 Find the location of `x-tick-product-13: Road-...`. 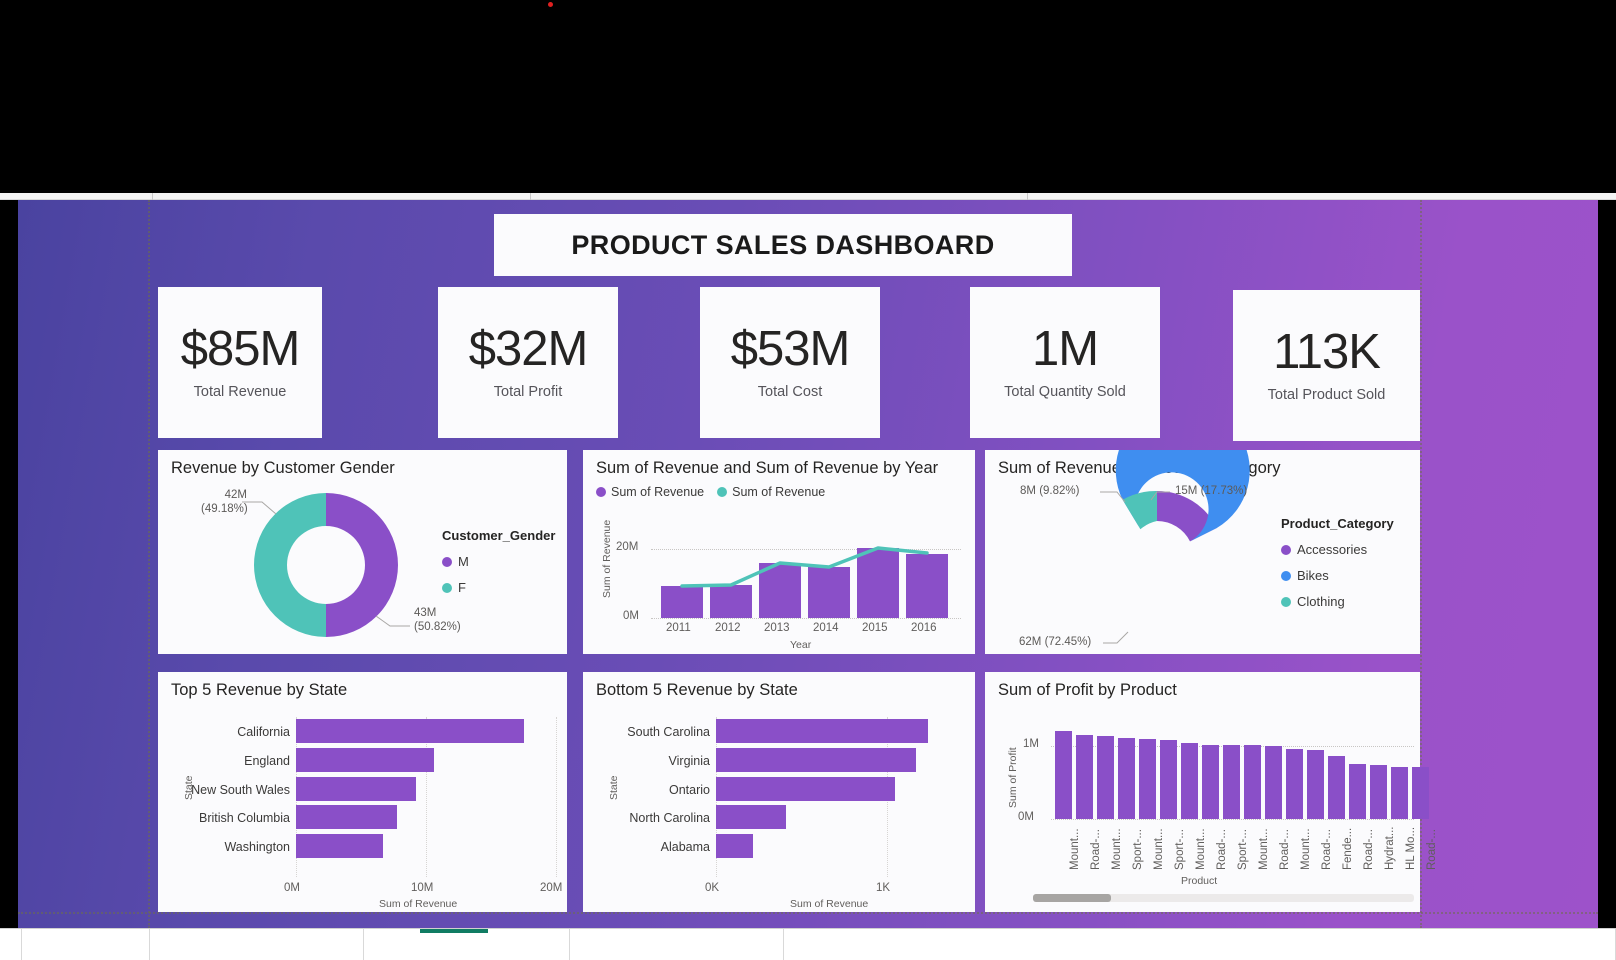

x-tick-product-13: Road-... is located at coordinates (1327, 849).